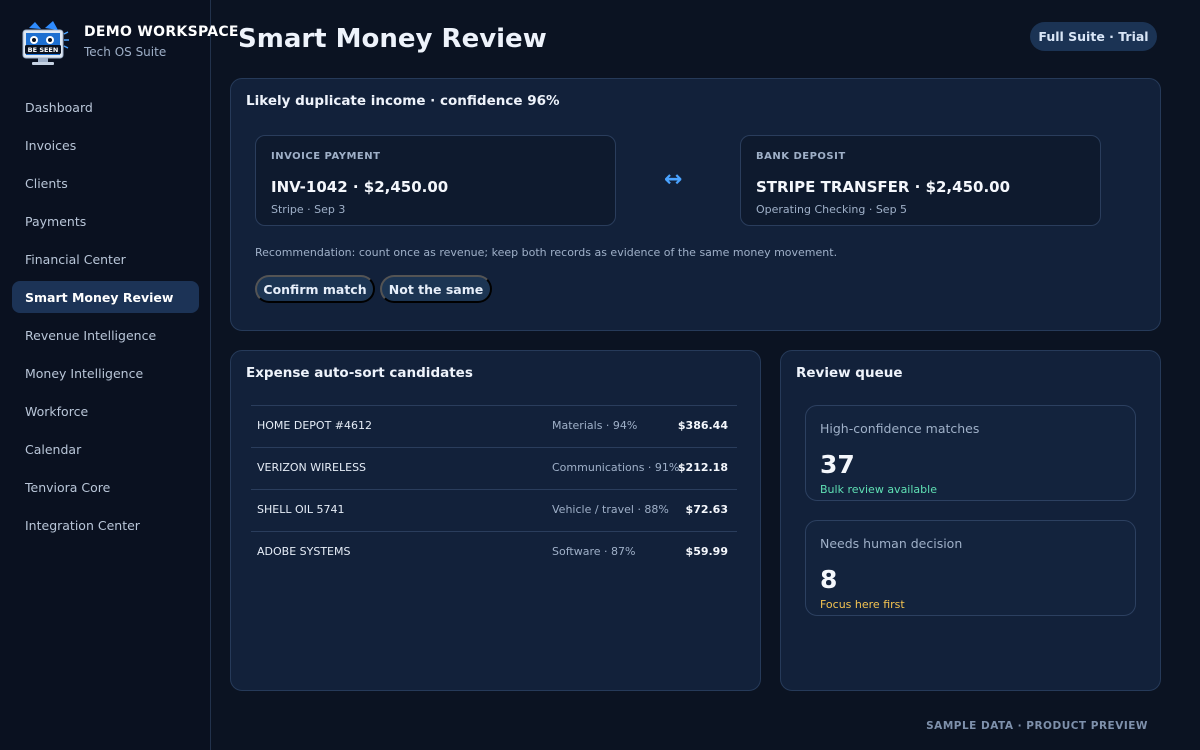 The height and width of the screenshot is (750, 1200). Describe the element at coordinates (105, 525) in the screenshot. I see `sidebar-item-integration-center: Integration Center` at that location.